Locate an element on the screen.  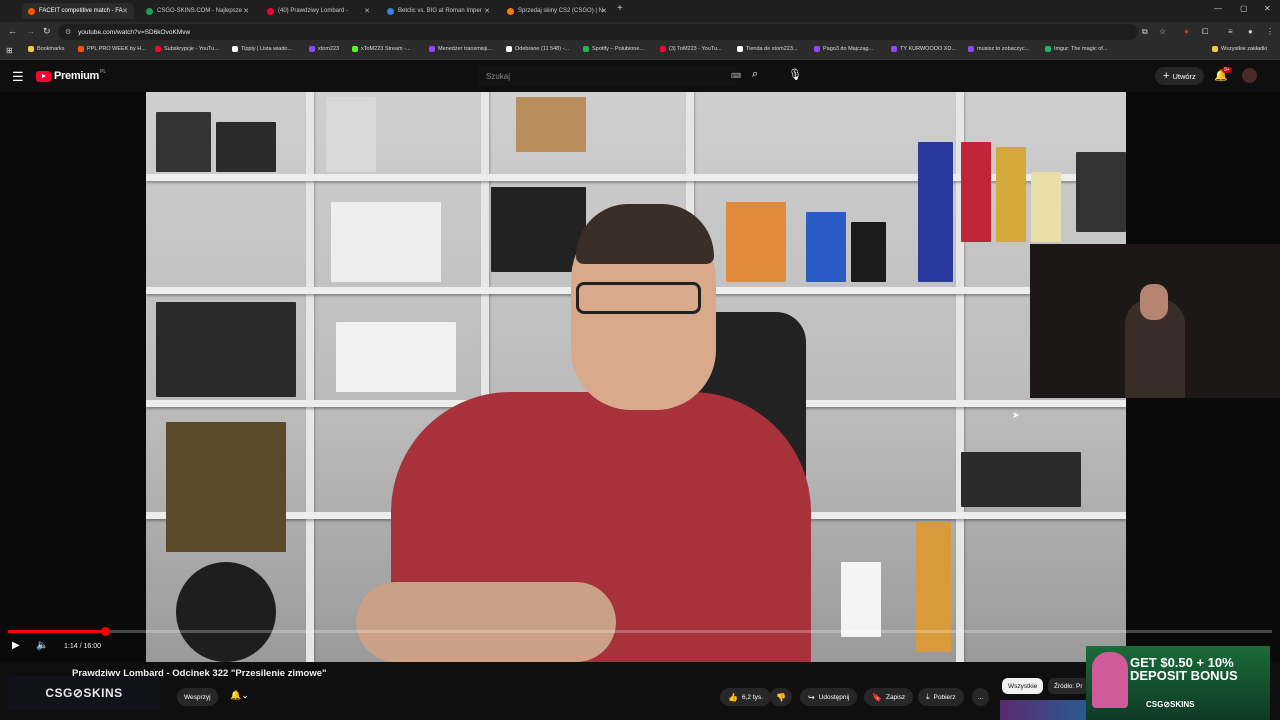
logo-text: Premium is located at coordinates (76, 76).